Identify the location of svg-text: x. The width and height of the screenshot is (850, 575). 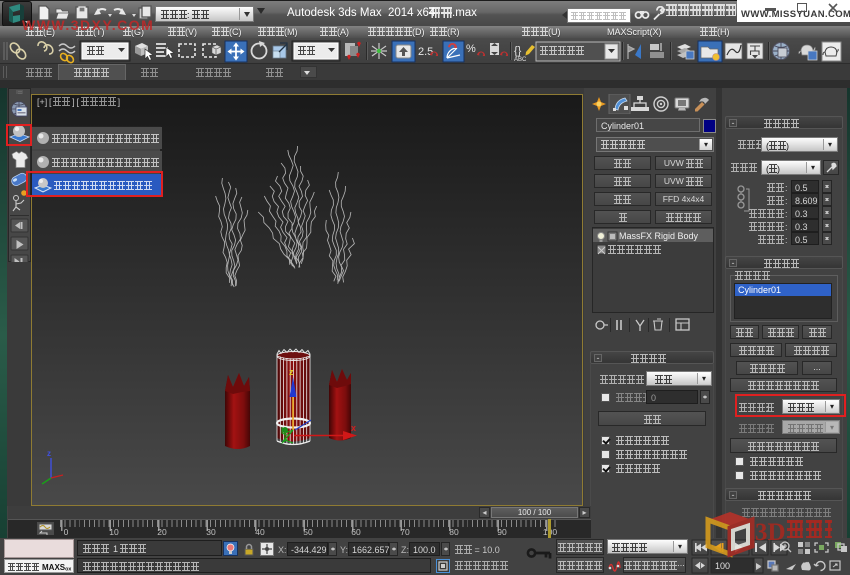
(353, 428).